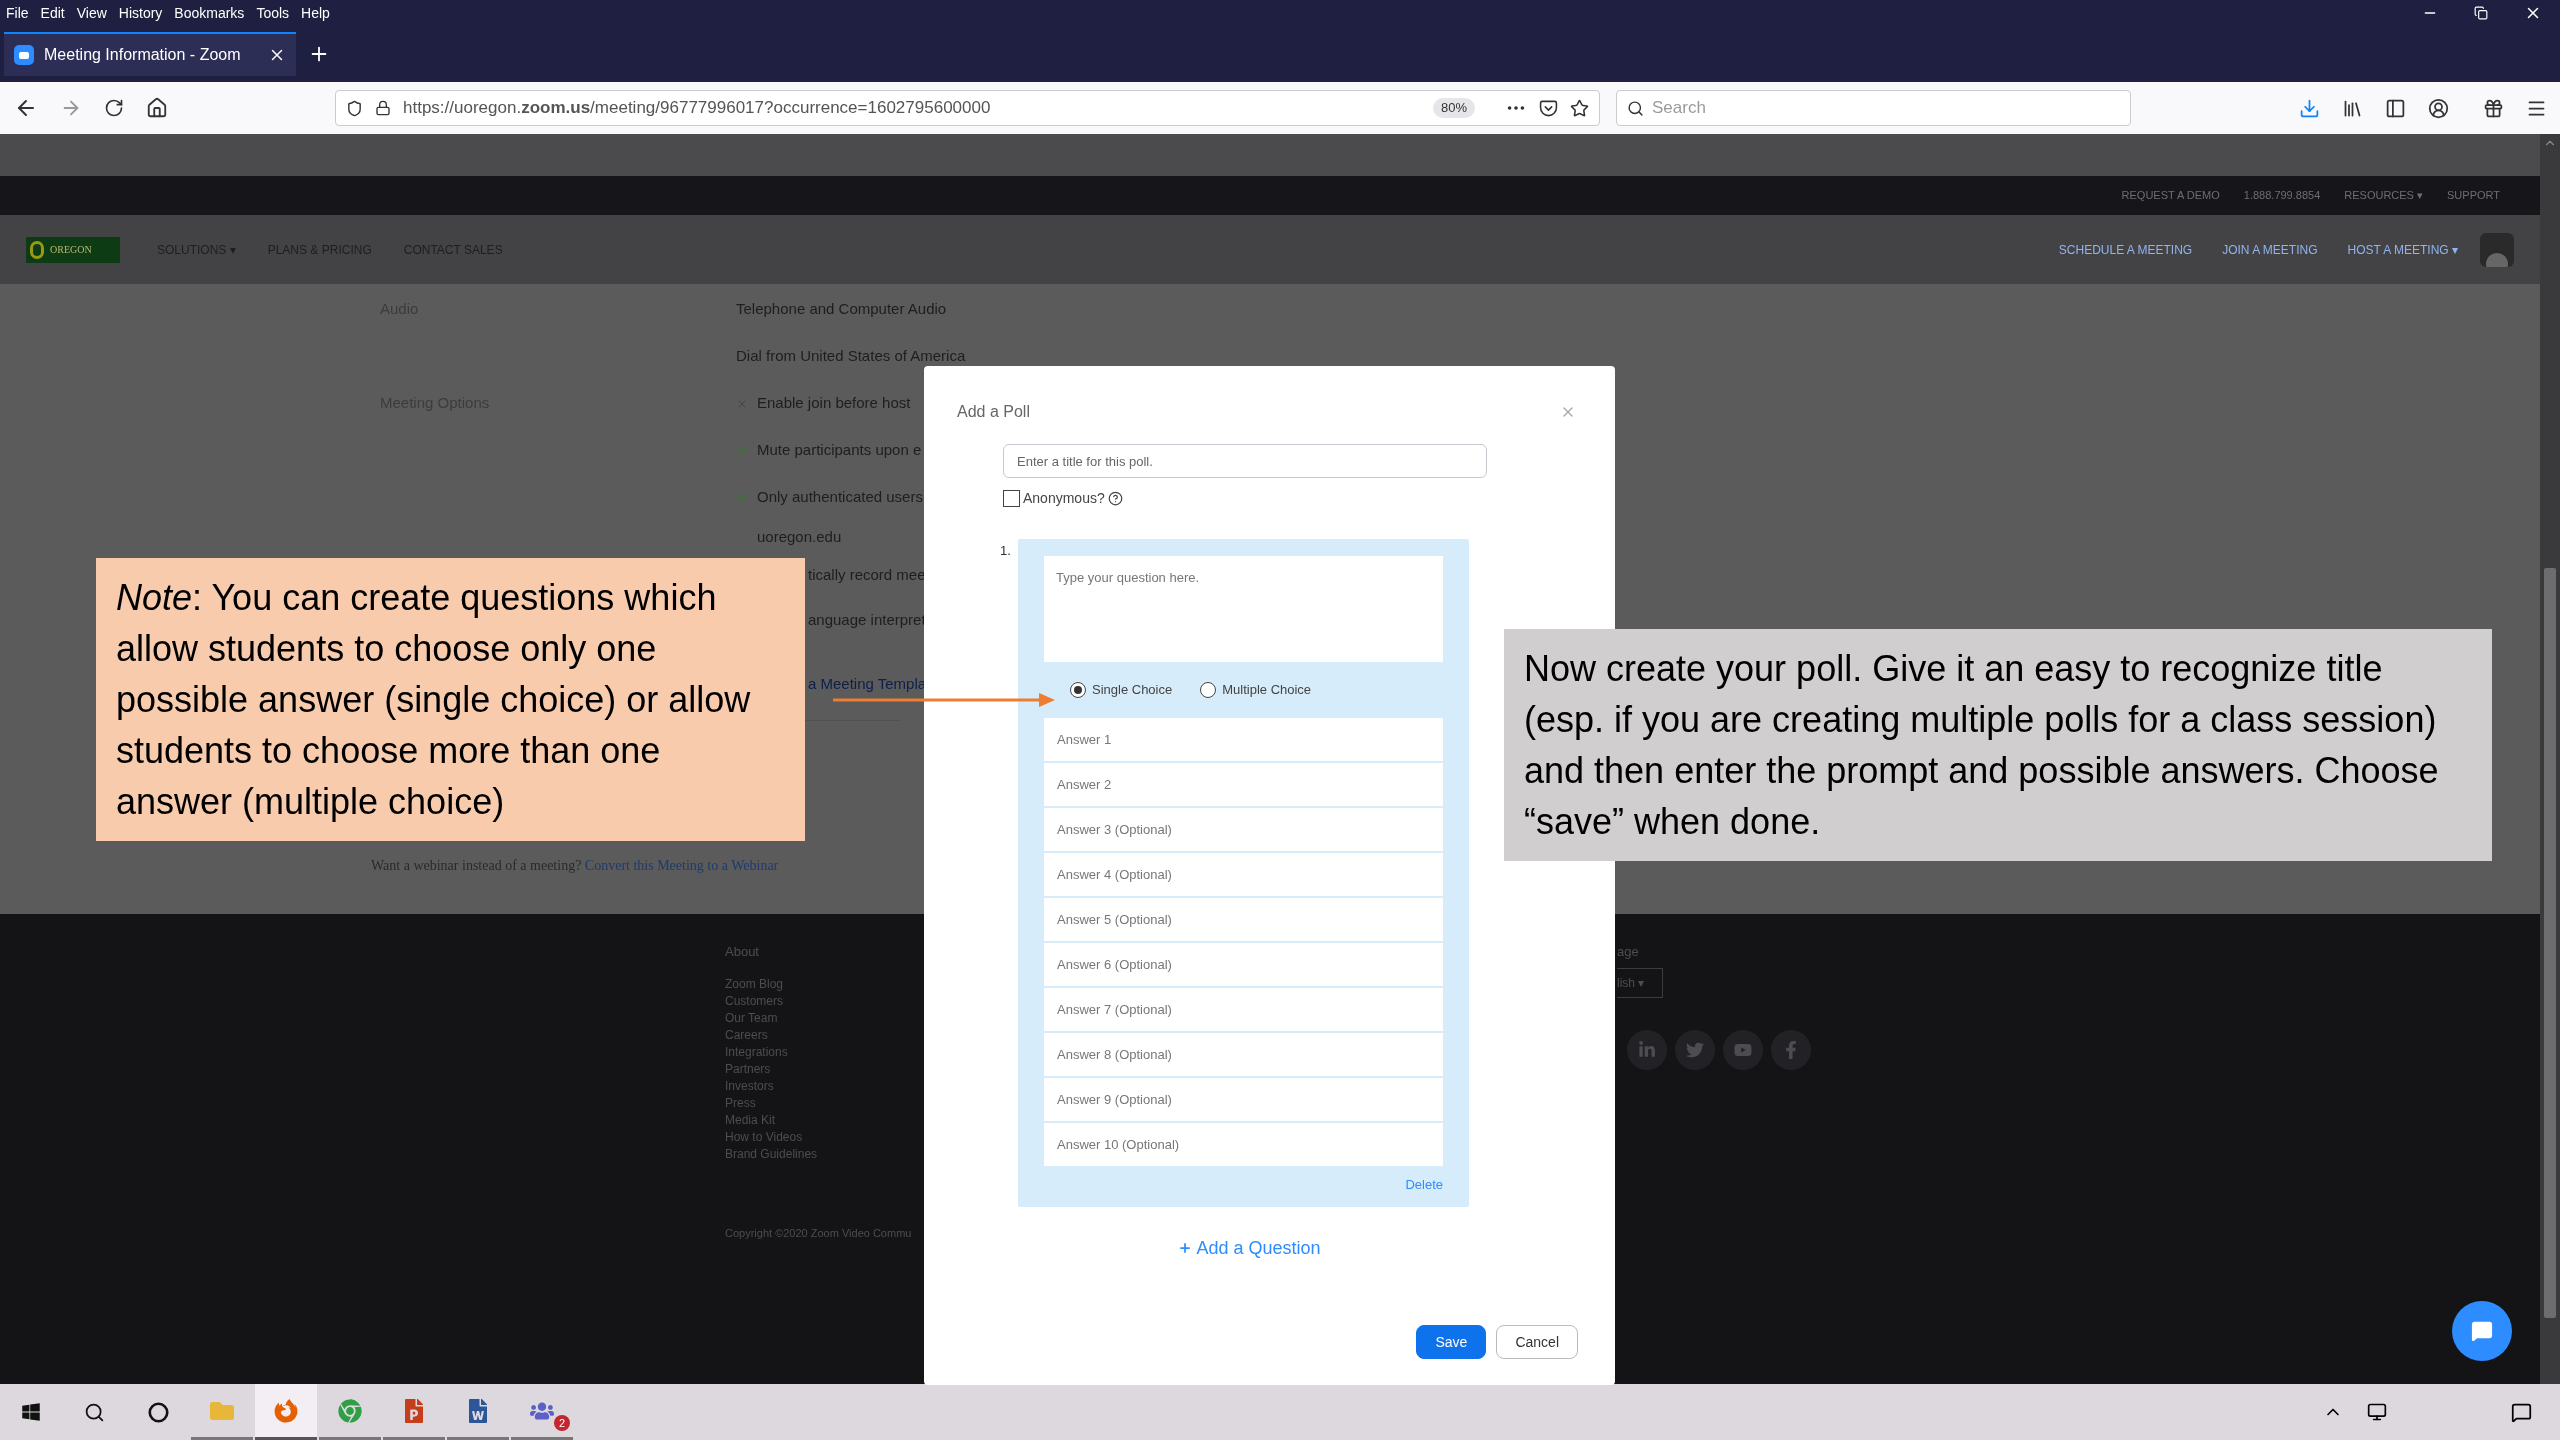 This screenshot has width=2560, height=1440. Describe the element at coordinates (2521, 1412) in the screenshot. I see `notification-icon` at that location.